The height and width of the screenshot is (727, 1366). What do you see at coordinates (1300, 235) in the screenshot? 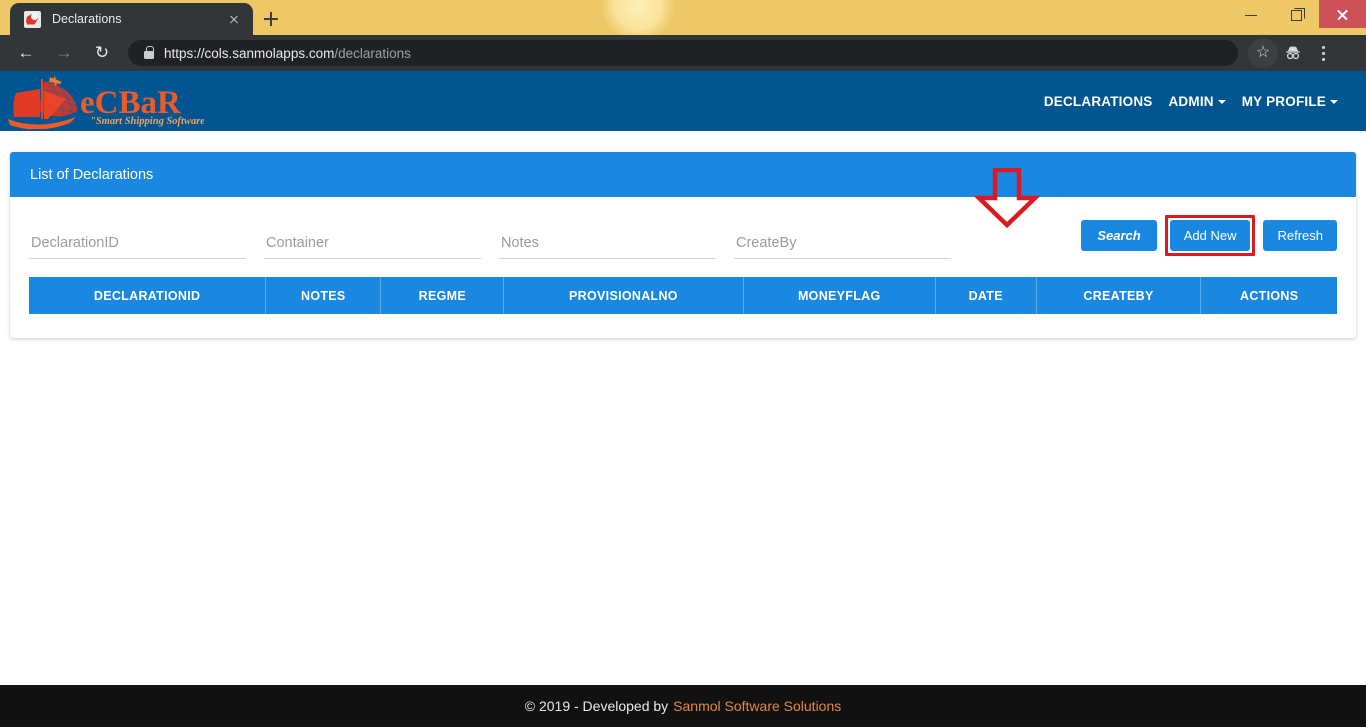
I see `refresh-button: Refresh` at bounding box center [1300, 235].